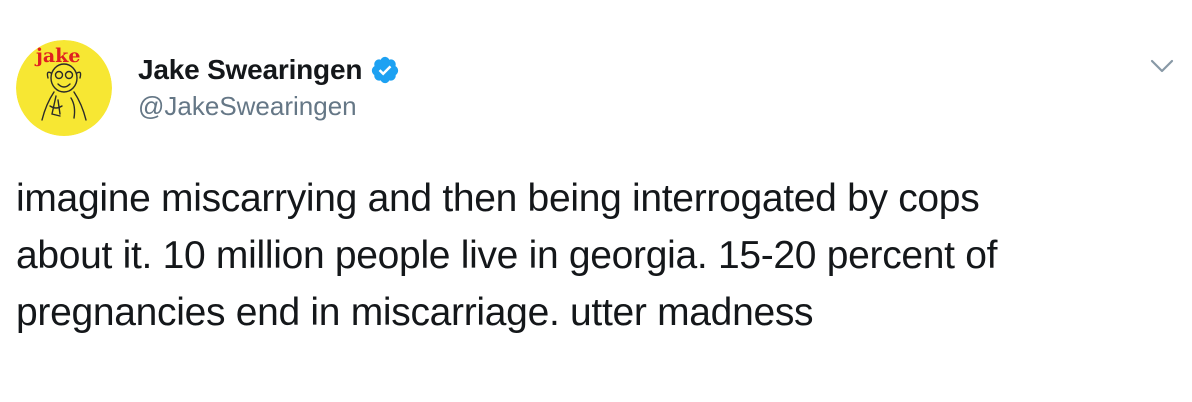 The width and height of the screenshot is (1192, 402). I want to click on user-handle: @JakeSwearingen, so click(247, 106).